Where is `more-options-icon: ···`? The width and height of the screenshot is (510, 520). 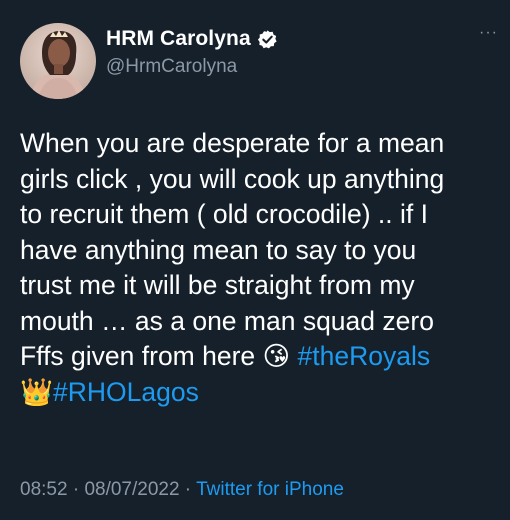 more-options-icon: ··· is located at coordinates (488, 33).